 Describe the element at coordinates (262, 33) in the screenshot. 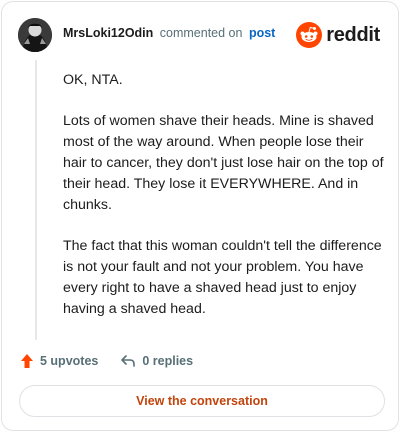

I see `post-link: post` at that location.